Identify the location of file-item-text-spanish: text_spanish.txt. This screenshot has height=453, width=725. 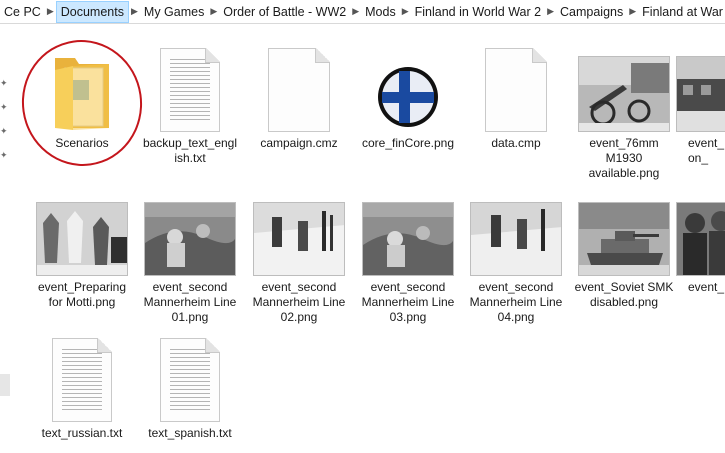
(190, 388).